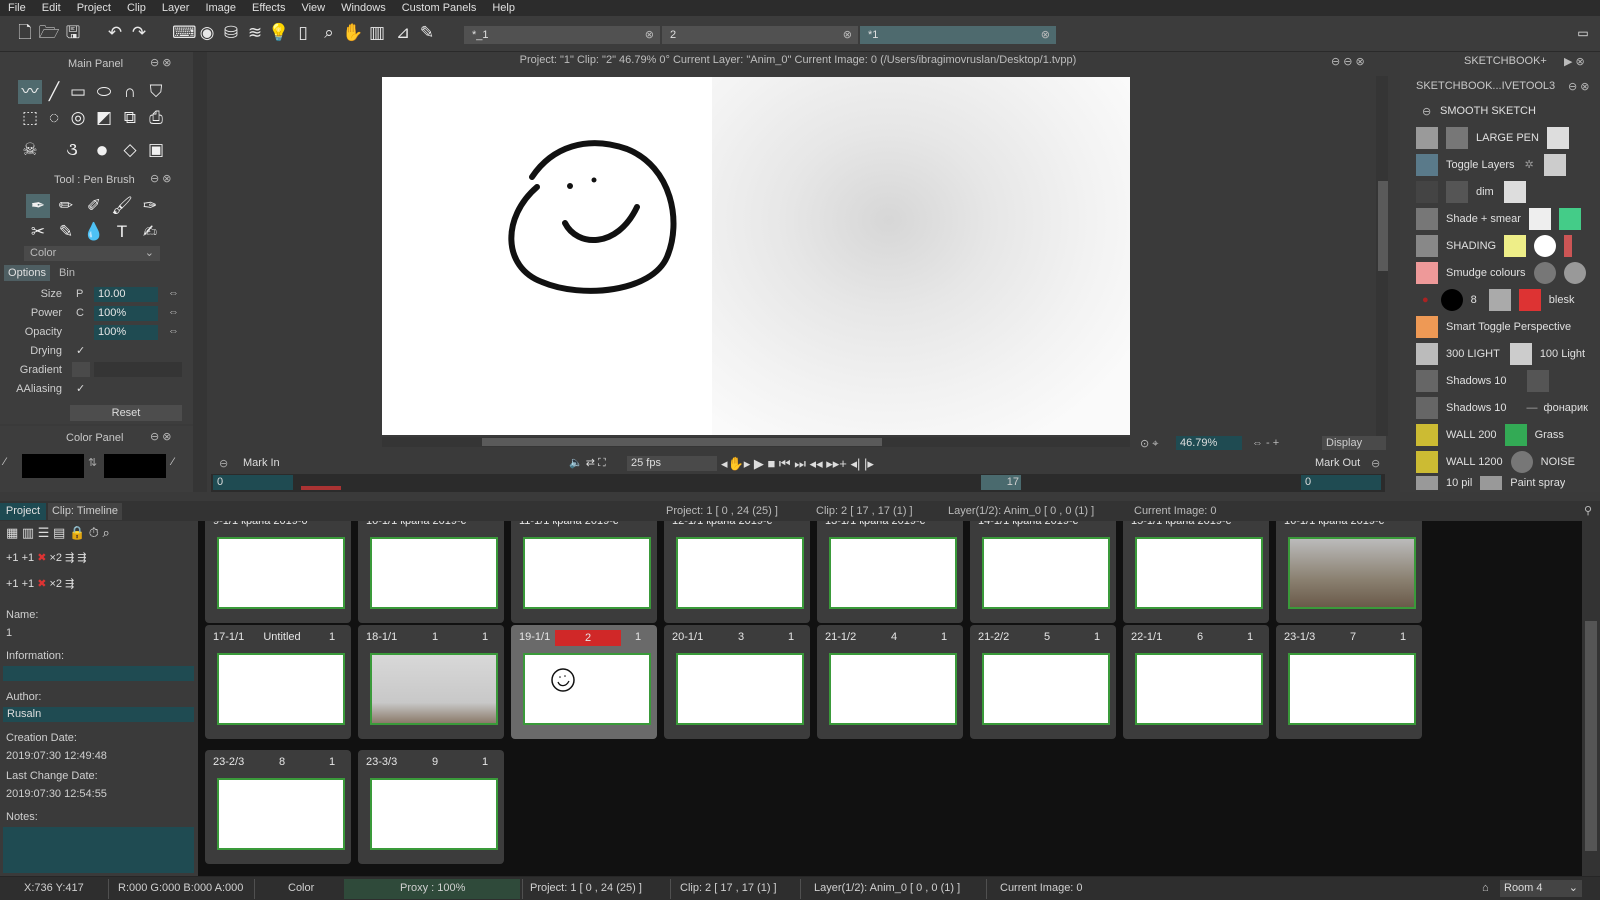 The height and width of the screenshot is (900, 1600). What do you see at coordinates (1588, 510) in the screenshot?
I see `pin-icon: ⚲` at bounding box center [1588, 510].